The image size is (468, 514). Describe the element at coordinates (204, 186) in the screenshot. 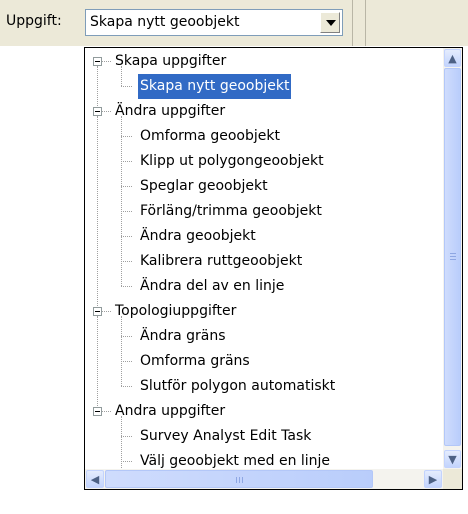

I see `tree-item: Speglar geoobjekt` at that location.